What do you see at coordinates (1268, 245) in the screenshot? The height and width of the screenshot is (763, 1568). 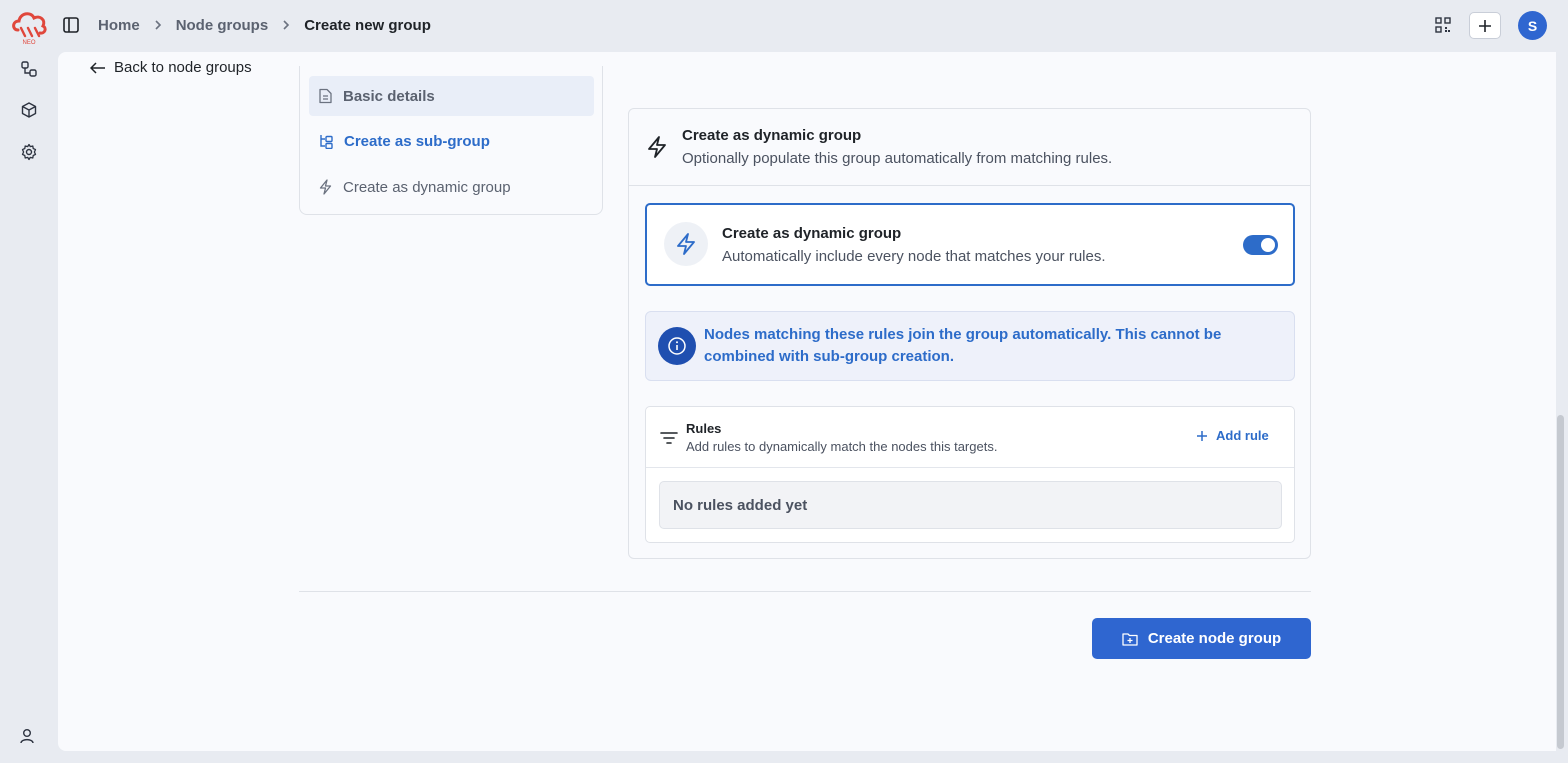 I see `toggle-knob` at bounding box center [1268, 245].